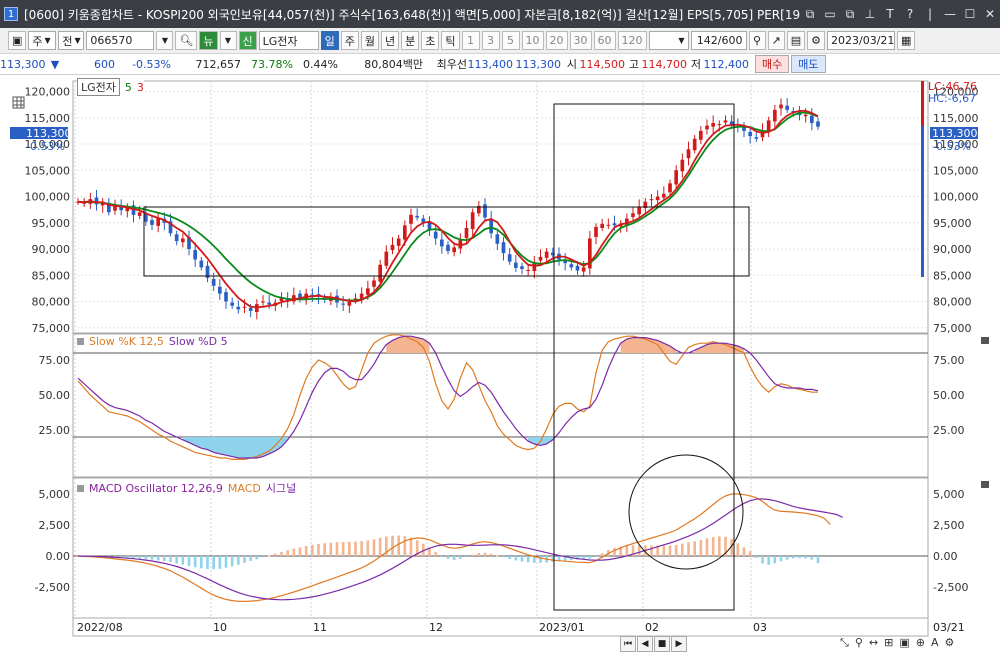 The height and width of the screenshot is (664, 1000). I want to click on magnify-icon: ⚲, so click(859, 643).